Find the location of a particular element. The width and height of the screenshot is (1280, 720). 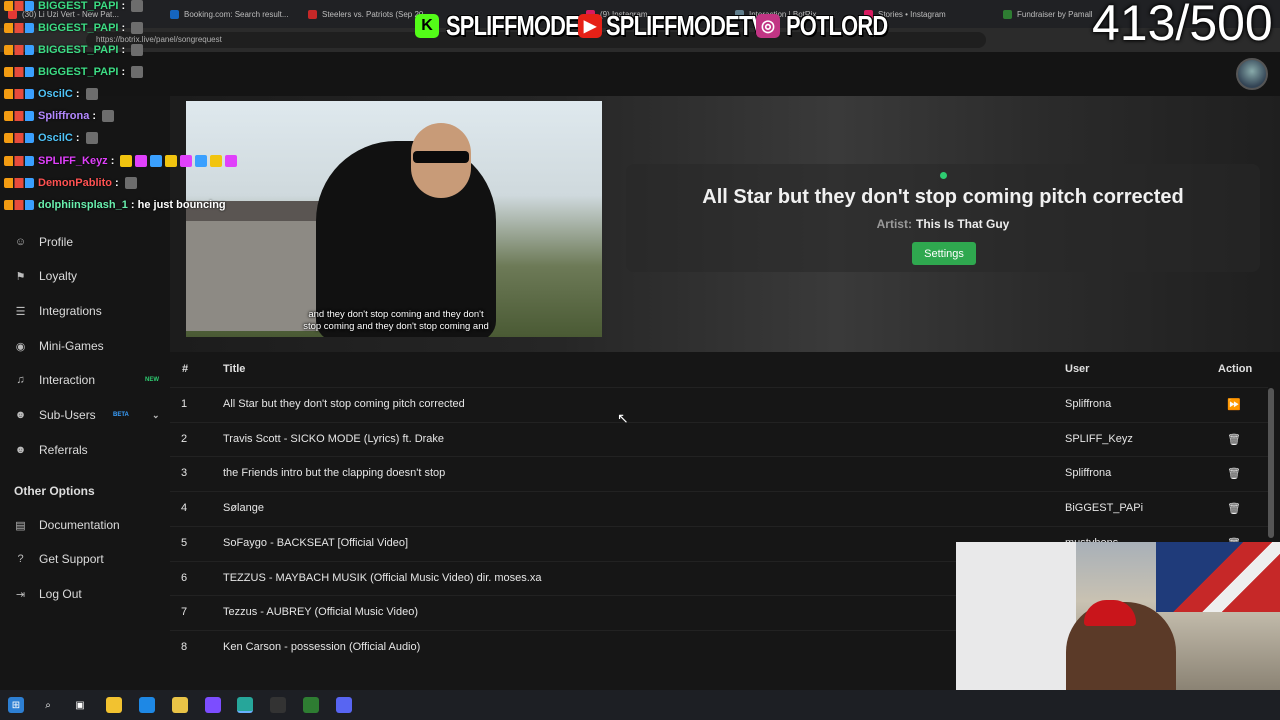

chat-message: Spliffrona : is located at coordinates (59, 116).